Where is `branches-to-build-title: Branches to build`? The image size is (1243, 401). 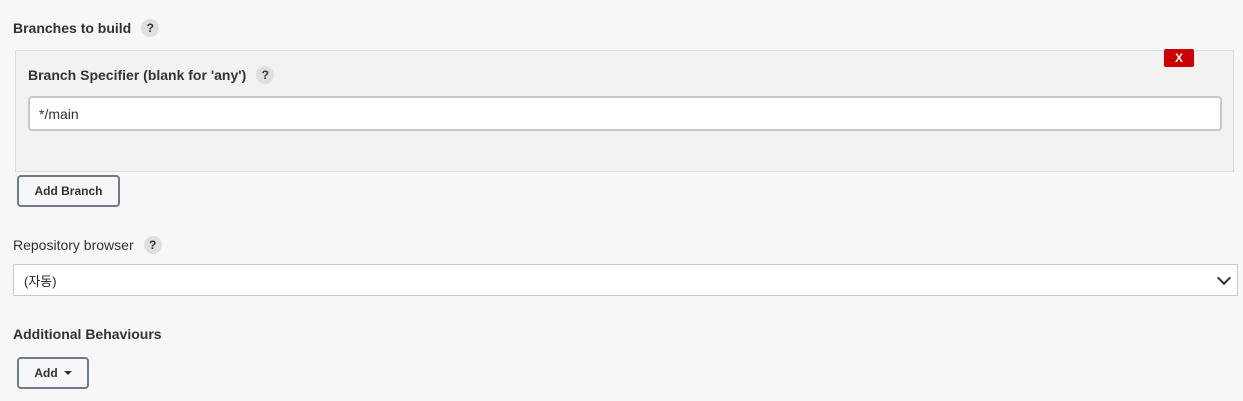
branches-to-build-title: Branches to build is located at coordinates (72, 28).